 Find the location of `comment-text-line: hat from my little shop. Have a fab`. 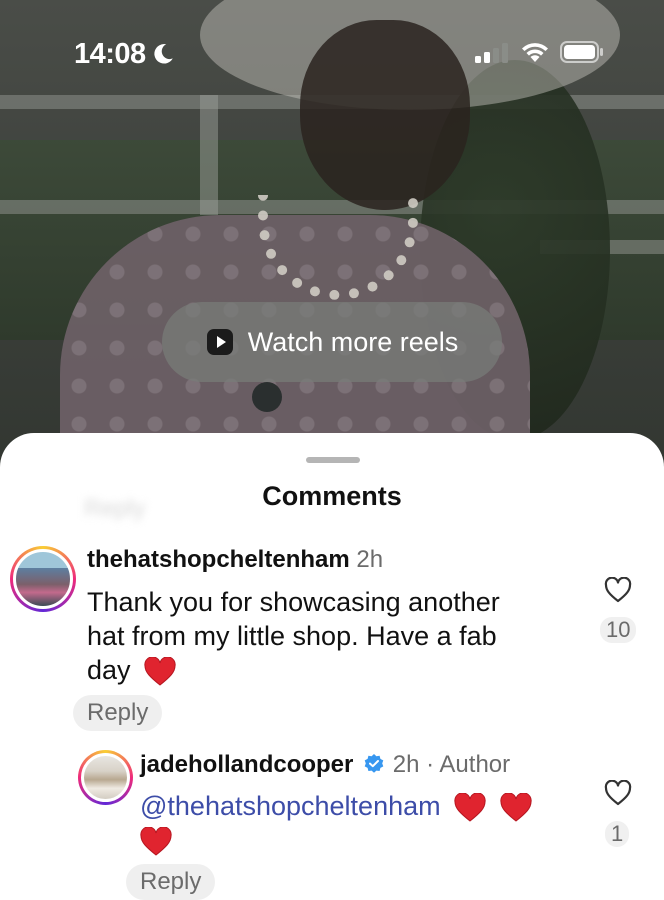

comment-text-line: hat from my little shop. Have a fab is located at coordinates (292, 636).